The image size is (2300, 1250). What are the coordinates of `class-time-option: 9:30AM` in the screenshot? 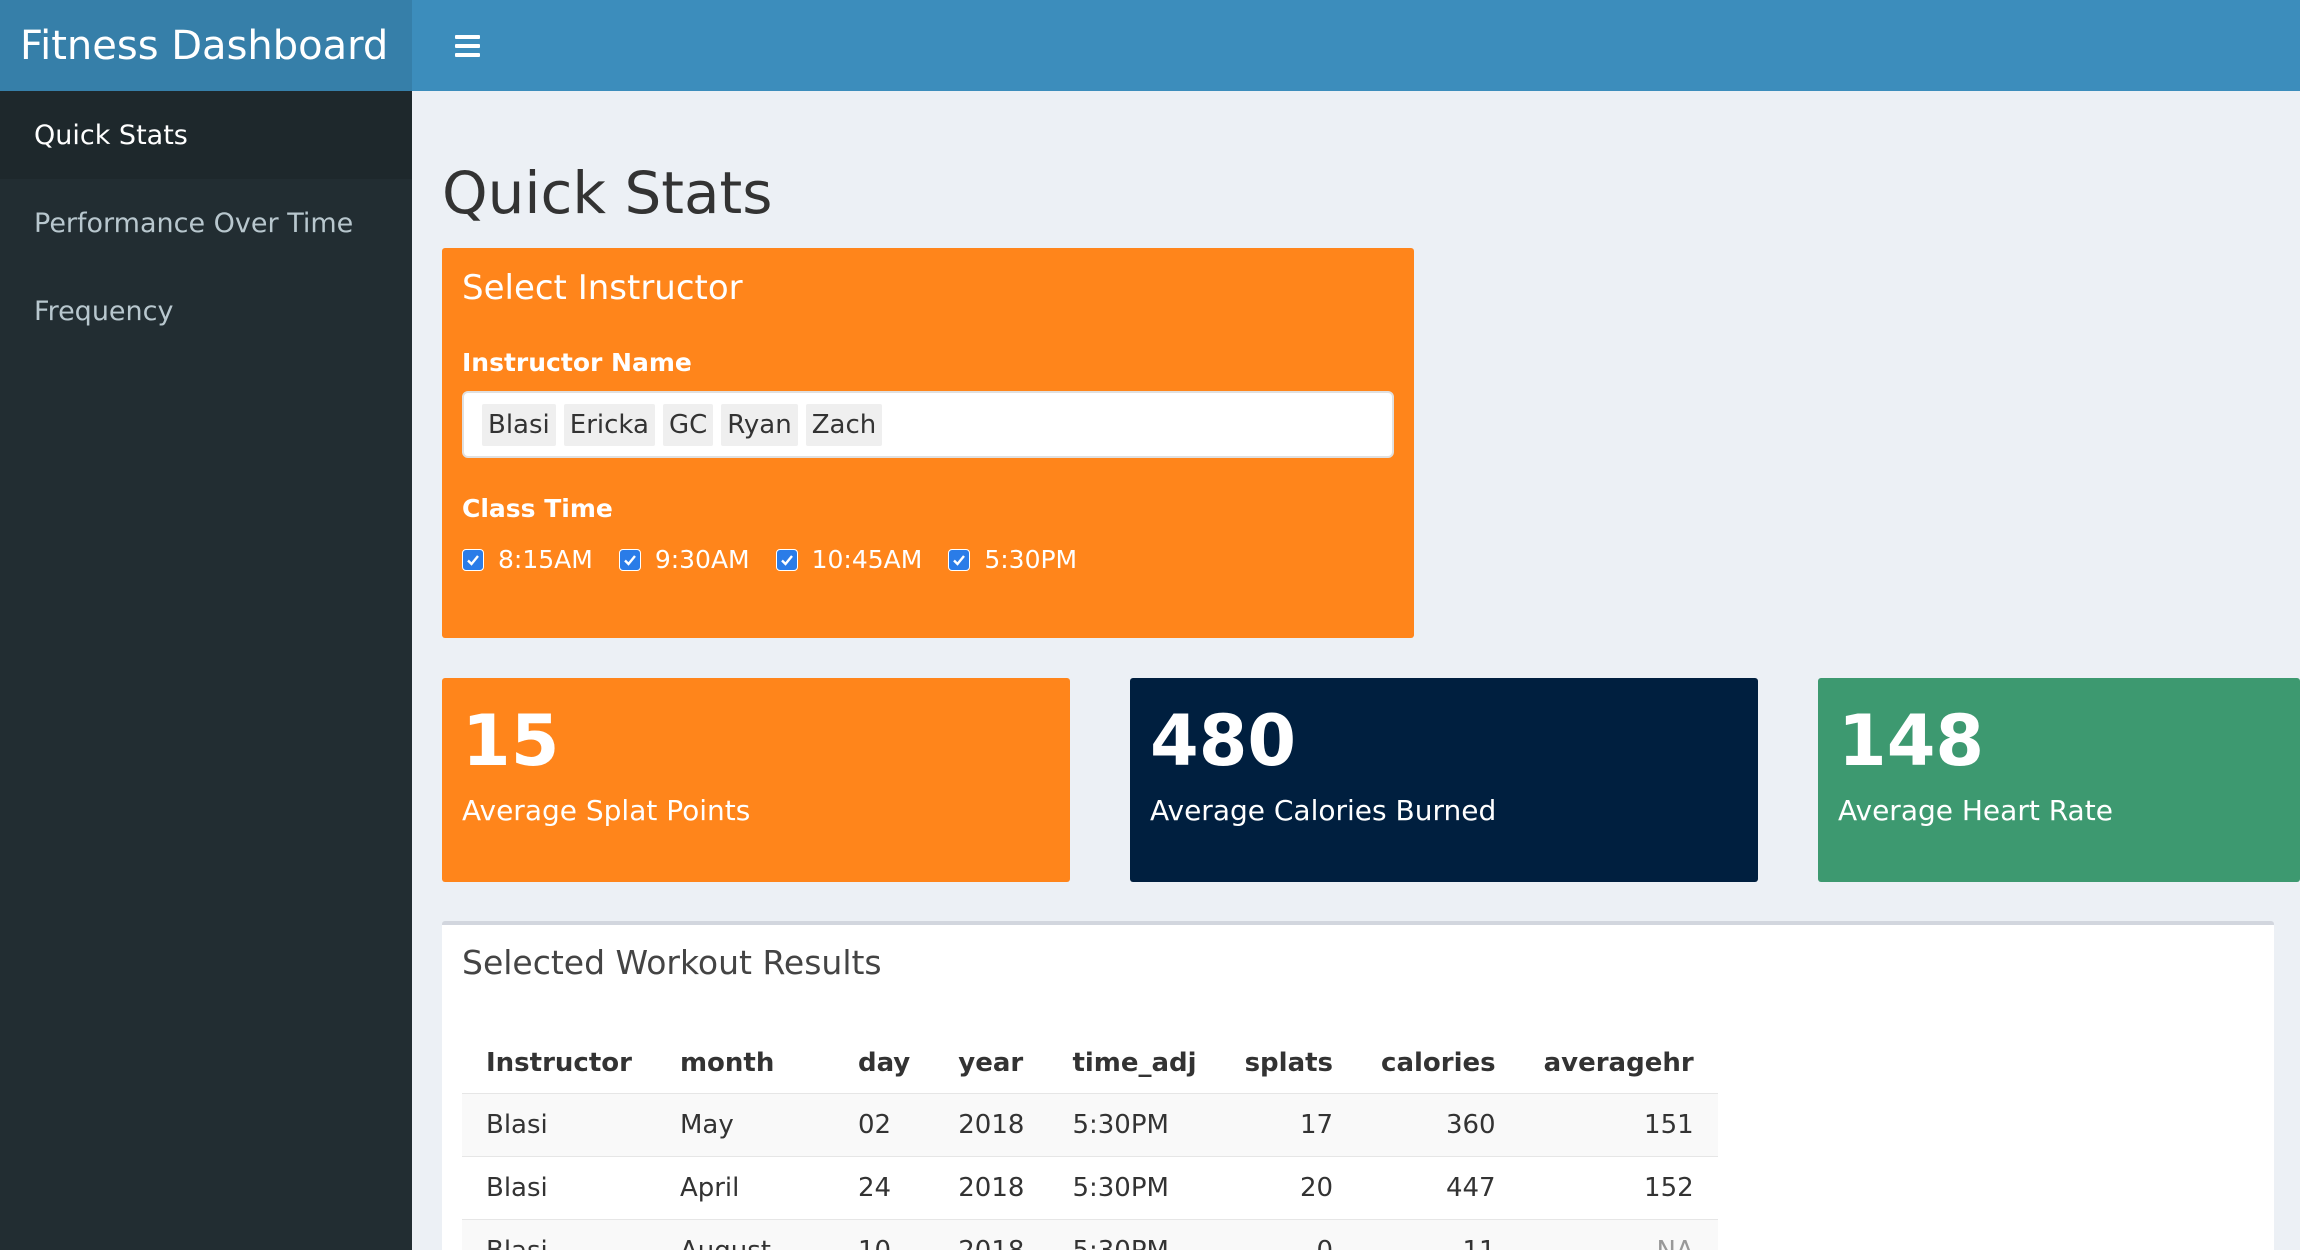 It's located at (684, 559).